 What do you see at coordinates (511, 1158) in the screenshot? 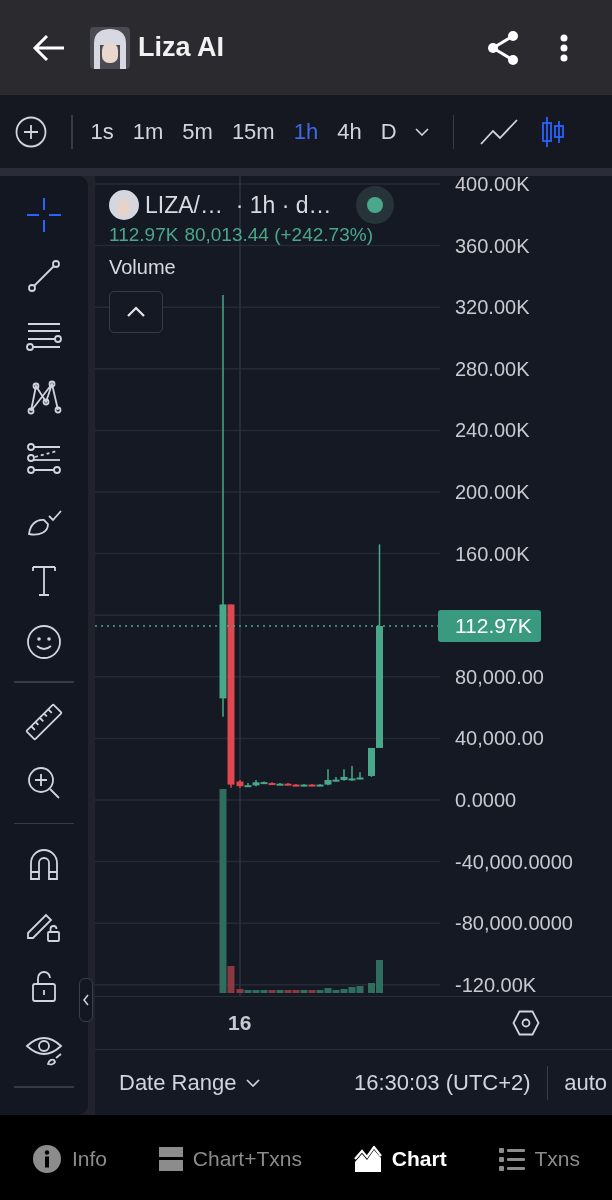
I see `list-icon` at bounding box center [511, 1158].